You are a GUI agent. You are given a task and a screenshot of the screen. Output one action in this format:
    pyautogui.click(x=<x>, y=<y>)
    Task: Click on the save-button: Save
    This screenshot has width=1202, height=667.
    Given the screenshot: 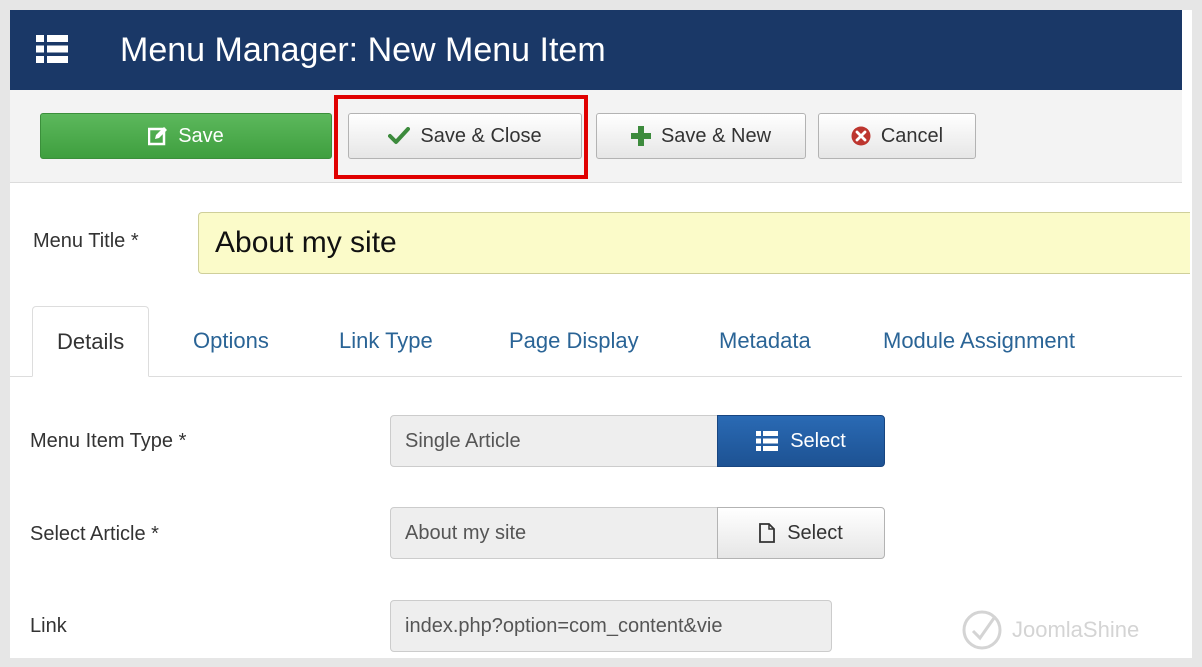 What is the action you would take?
    pyautogui.click(x=186, y=136)
    